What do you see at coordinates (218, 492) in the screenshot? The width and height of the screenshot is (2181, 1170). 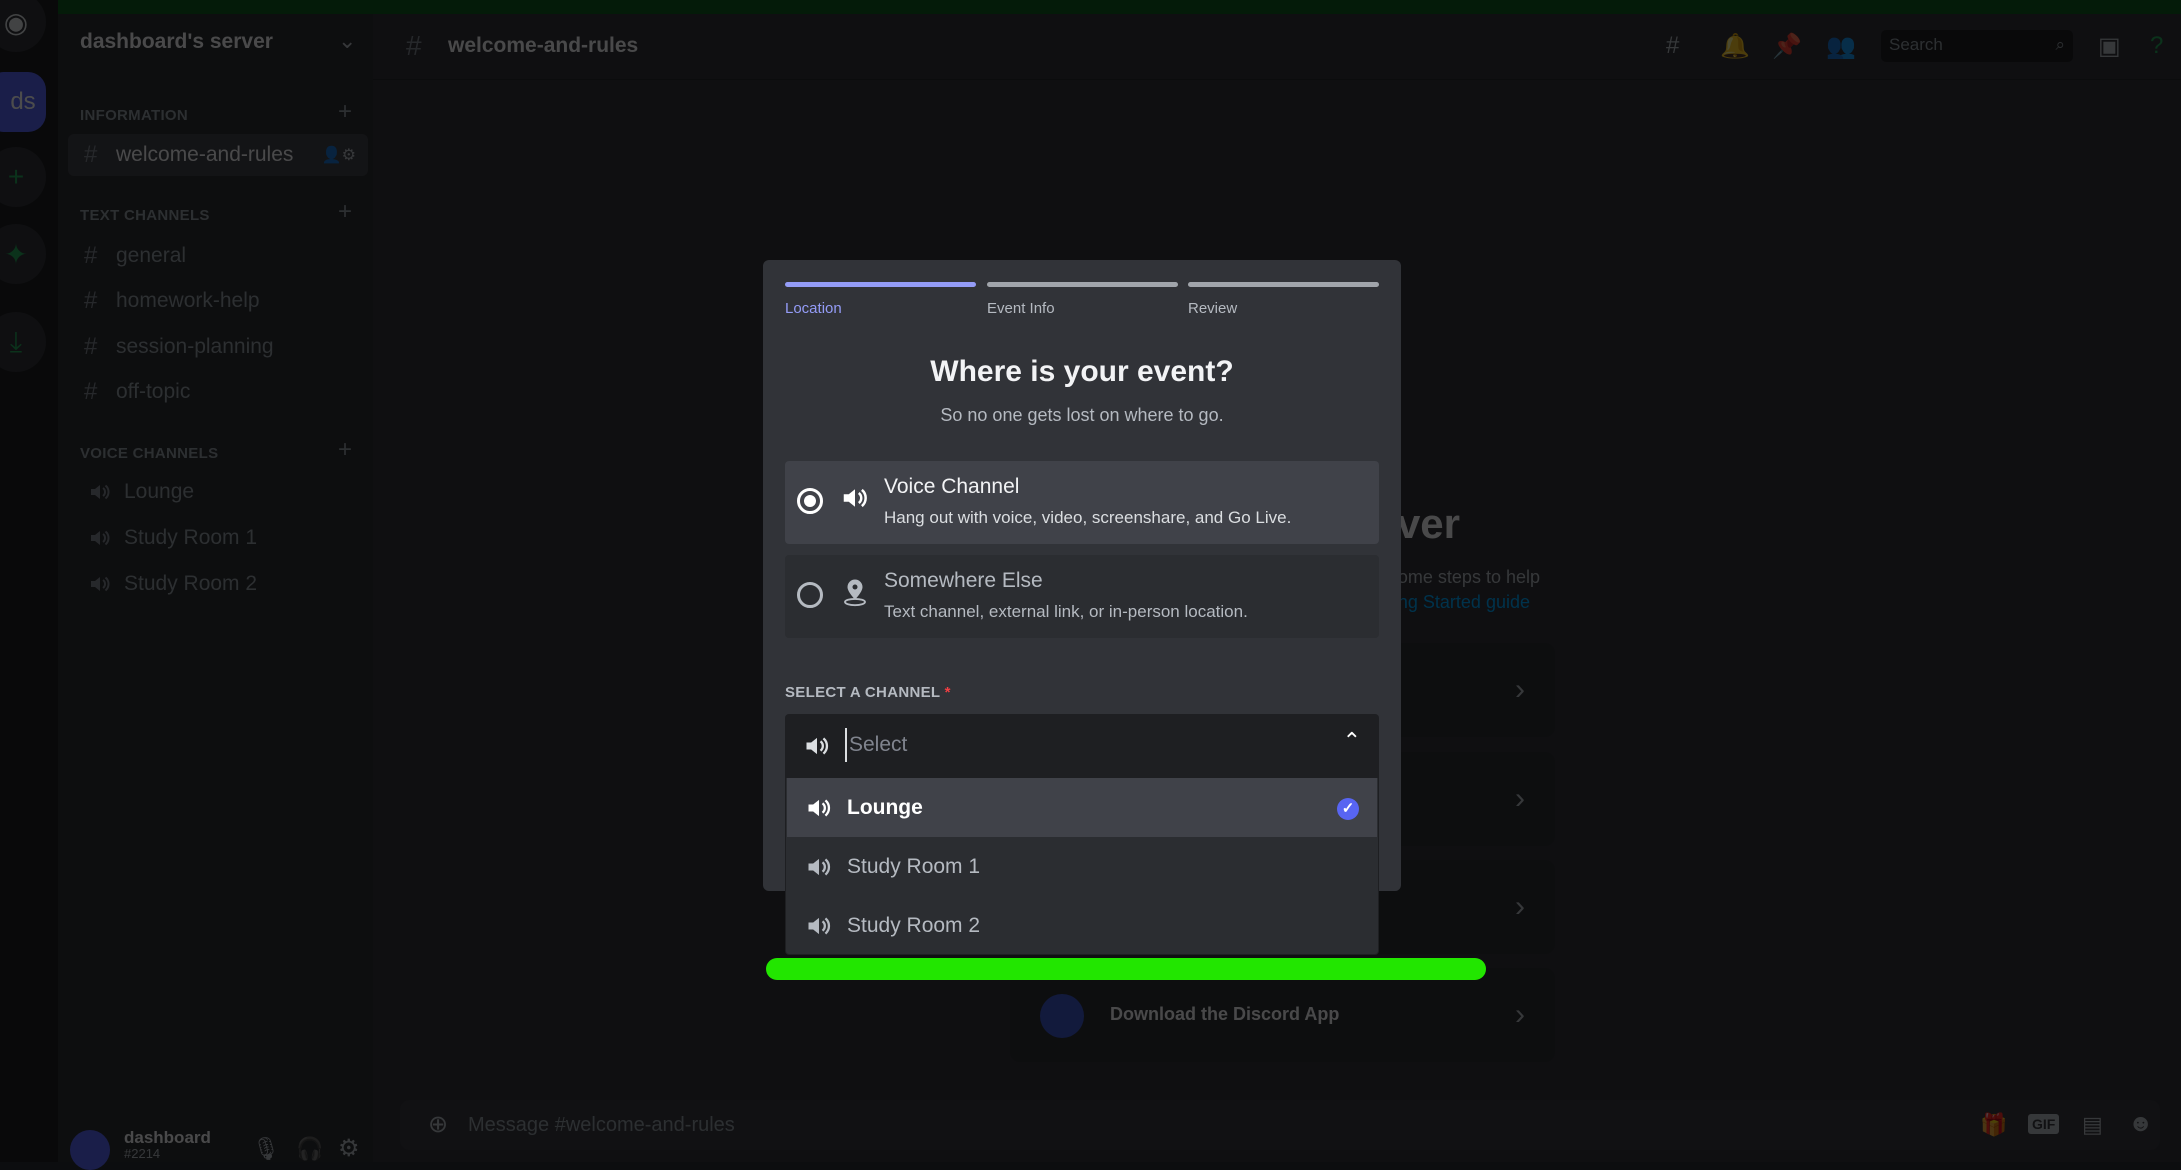 I see `voice-channel-lounge: Lounge` at bounding box center [218, 492].